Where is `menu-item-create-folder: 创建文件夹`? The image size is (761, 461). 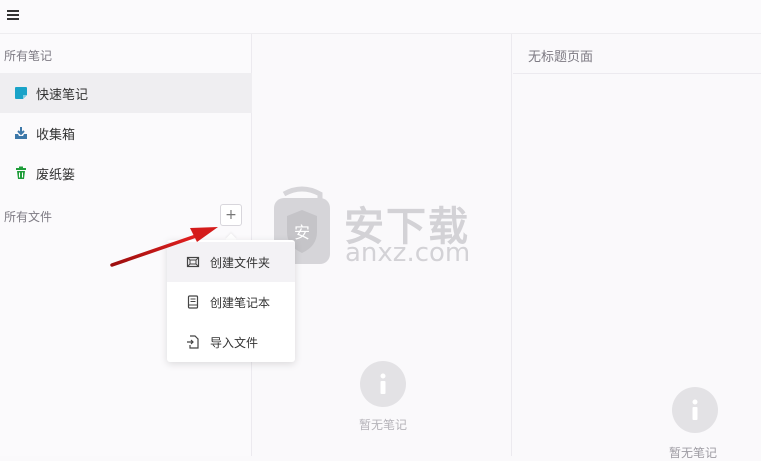 menu-item-create-folder: 创建文件夹 is located at coordinates (231, 262).